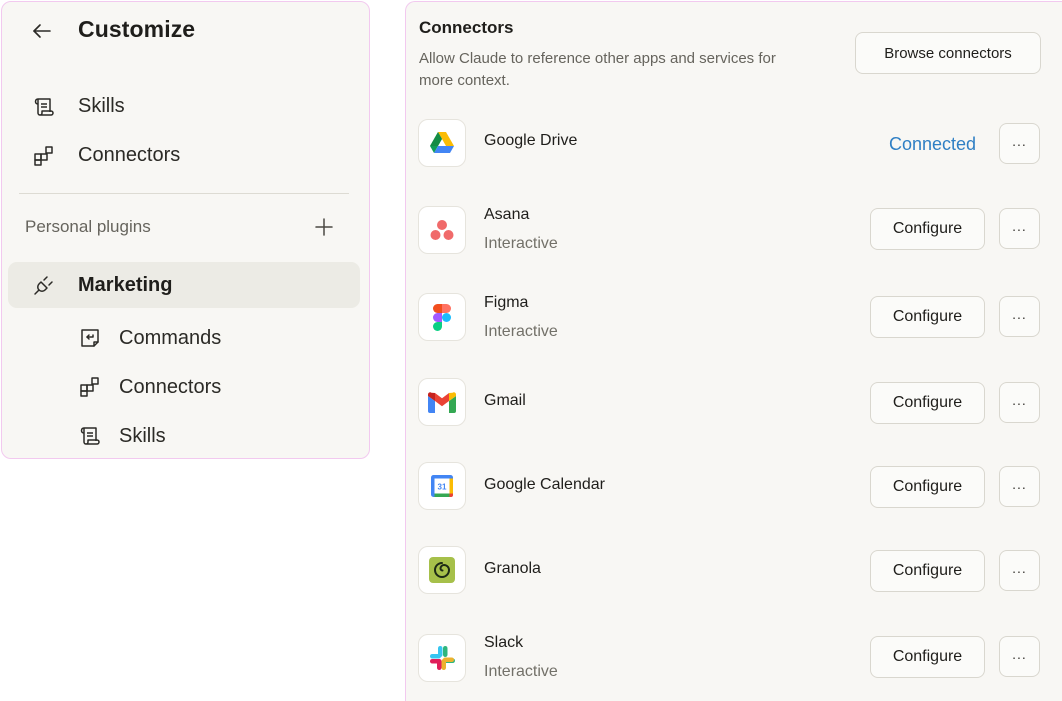 The width and height of the screenshot is (1062, 701). I want to click on google-calendar-icon: 31, so click(442, 486).